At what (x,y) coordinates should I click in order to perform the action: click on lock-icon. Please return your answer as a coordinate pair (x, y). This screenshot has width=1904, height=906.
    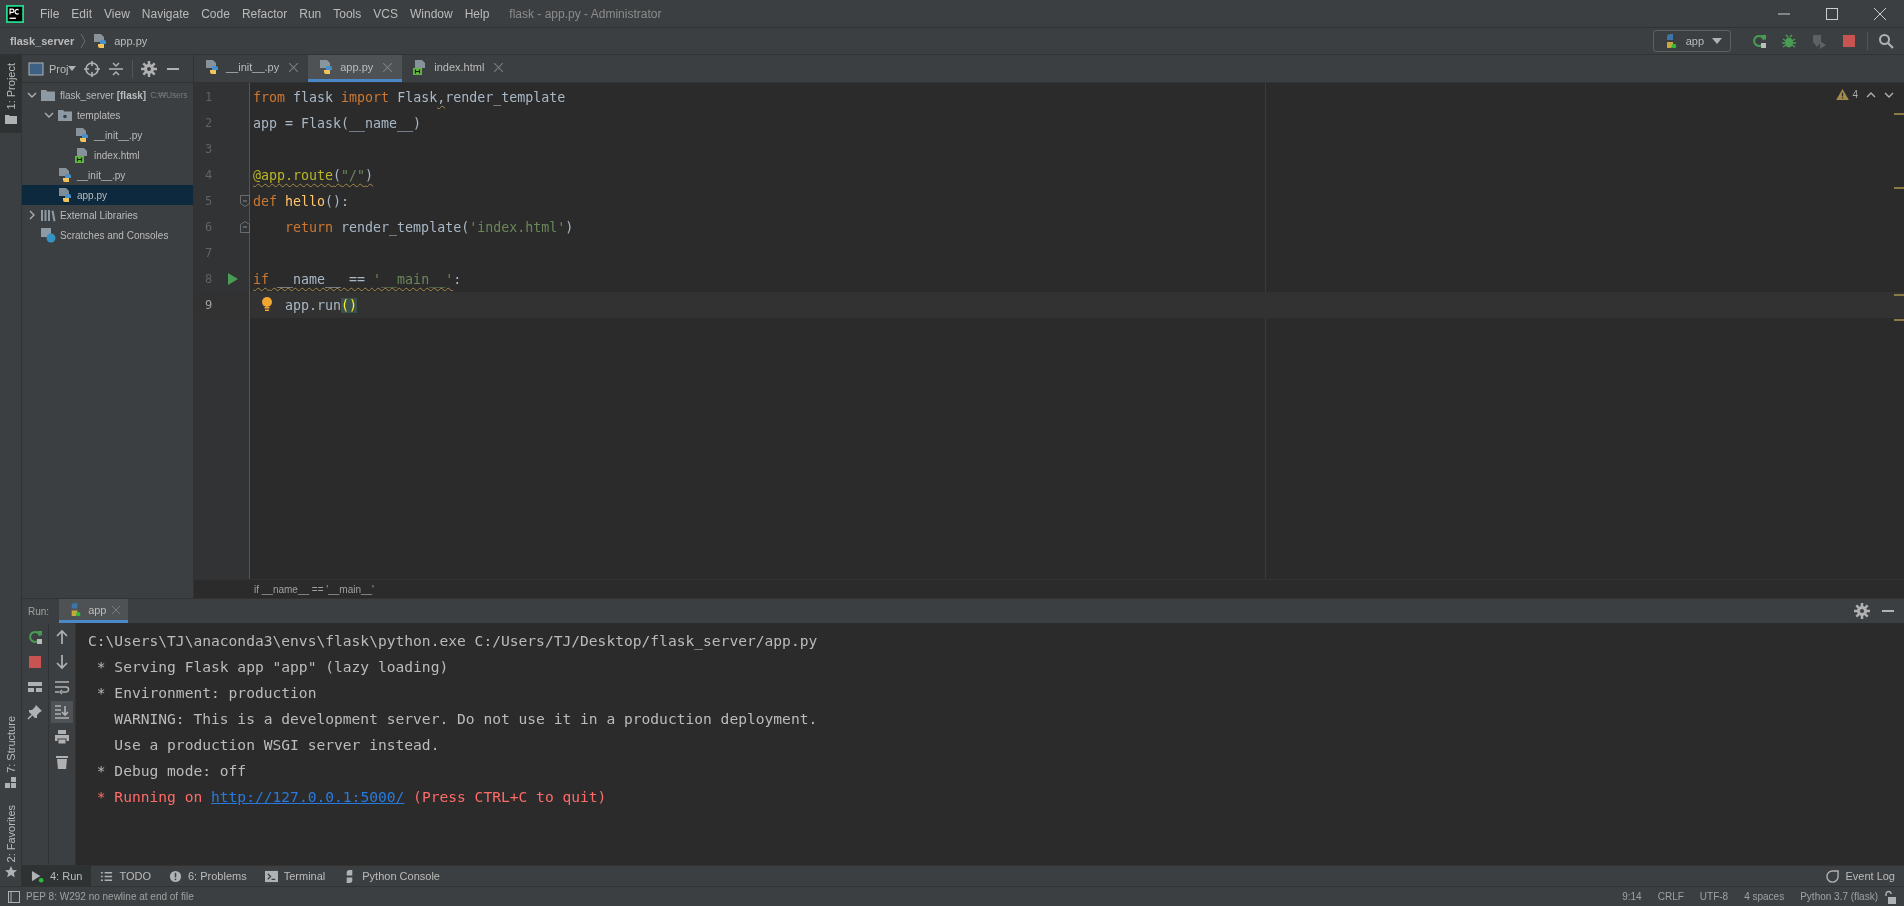
    Looking at the image, I should click on (1890, 896).